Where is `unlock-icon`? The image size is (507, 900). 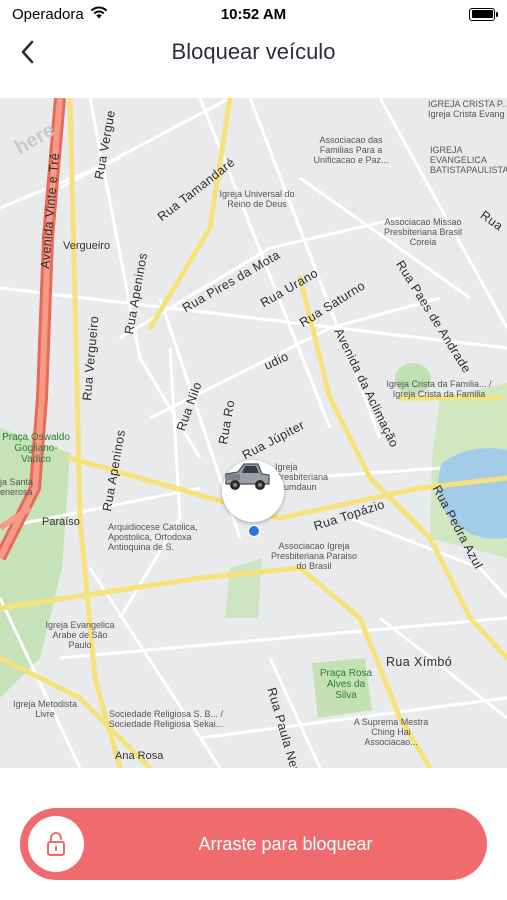
unlock-icon is located at coordinates (56, 844).